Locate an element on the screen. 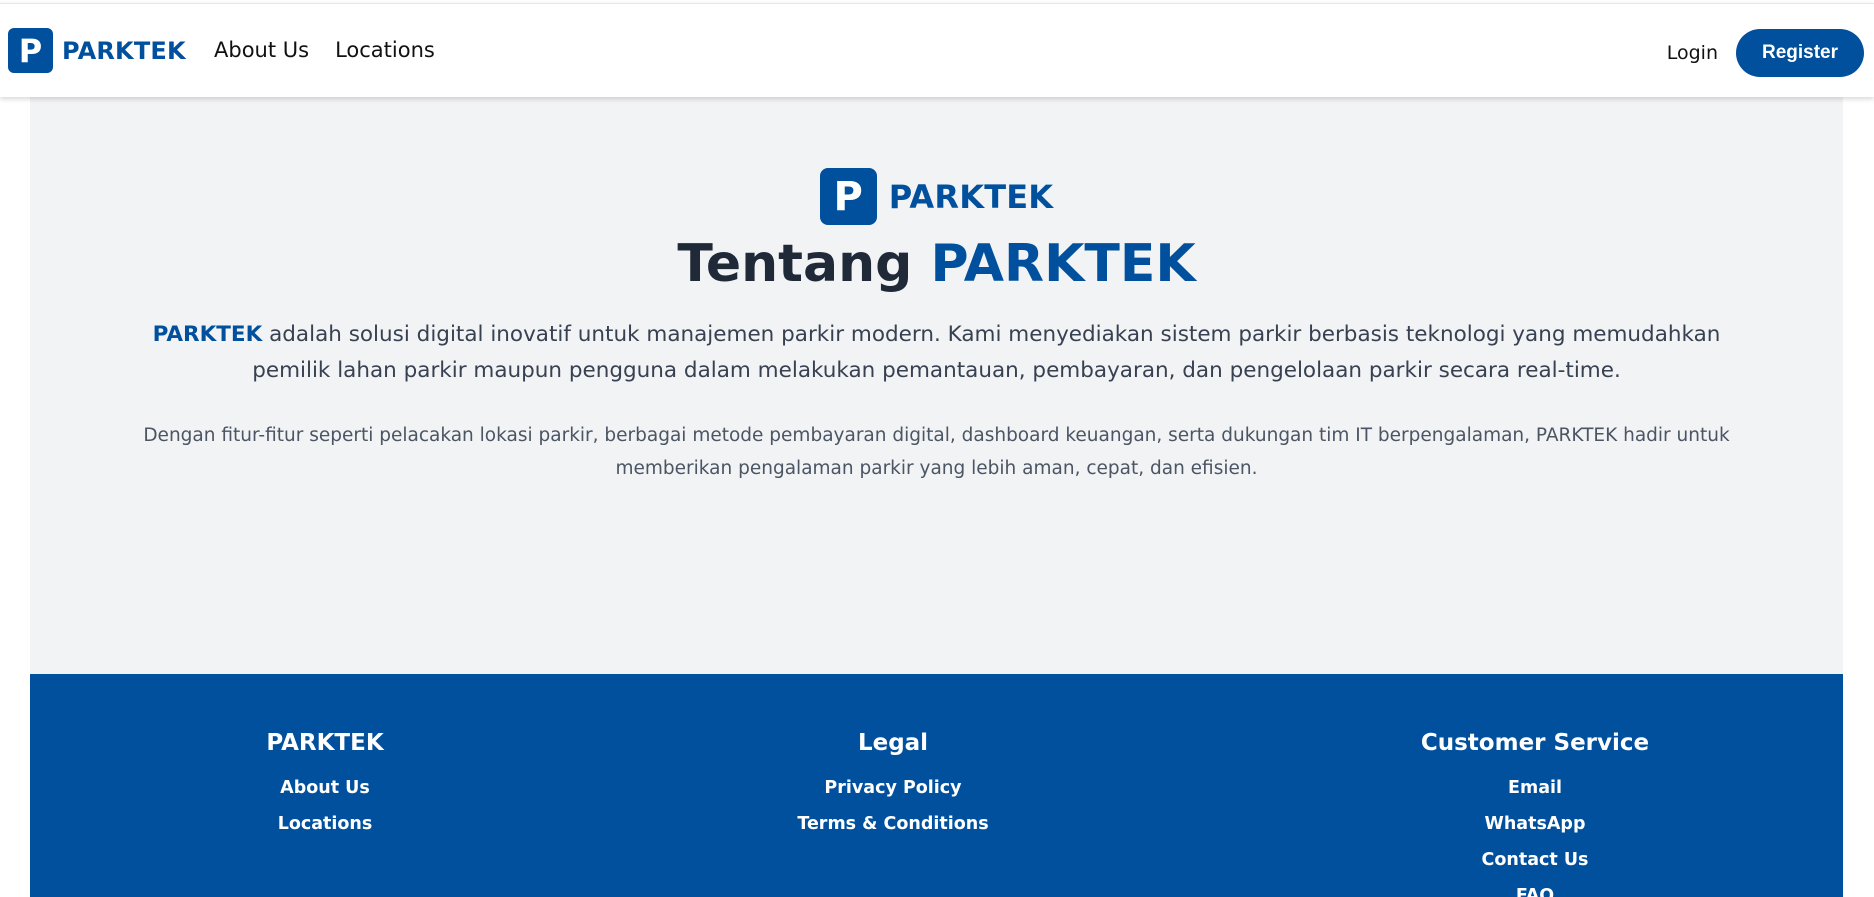 This screenshot has height=897, width=1874. footer-link-terms-conditions: Terms & Conditions is located at coordinates (893, 824).